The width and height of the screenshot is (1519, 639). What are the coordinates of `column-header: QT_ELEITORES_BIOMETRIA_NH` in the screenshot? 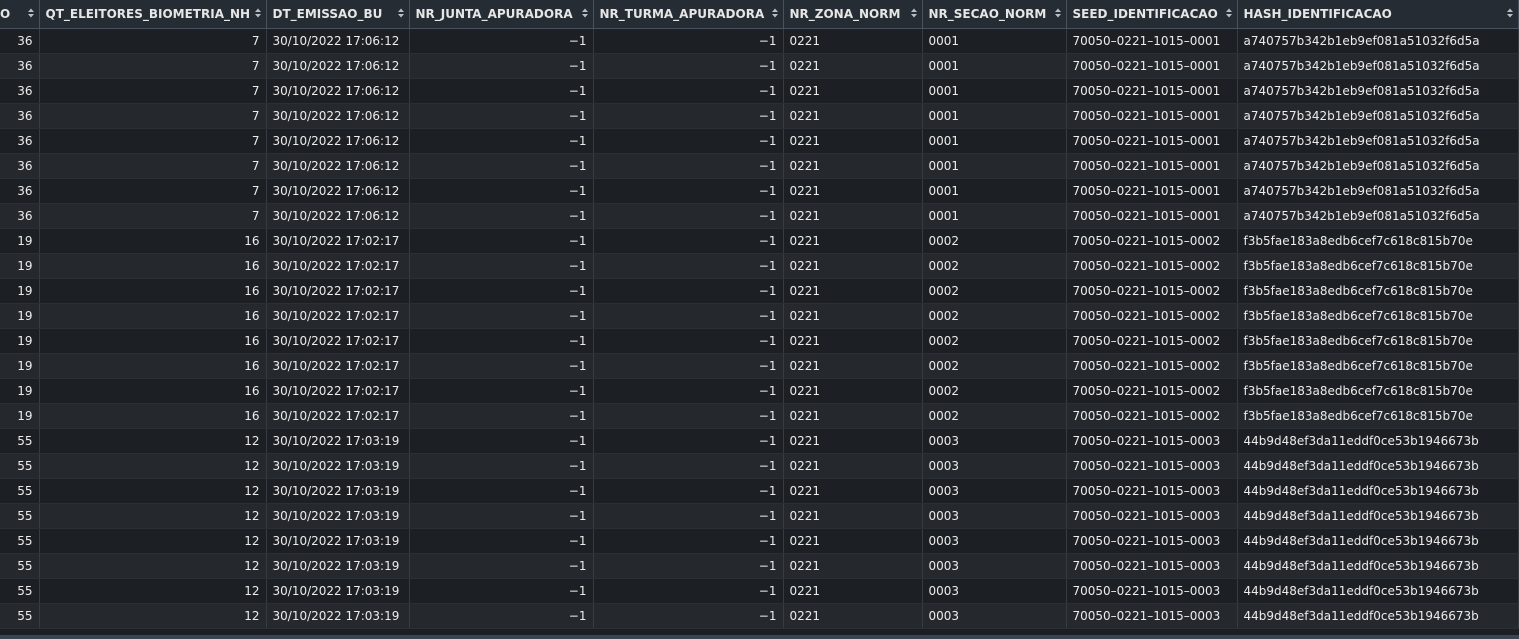 It's located at (153, 14).